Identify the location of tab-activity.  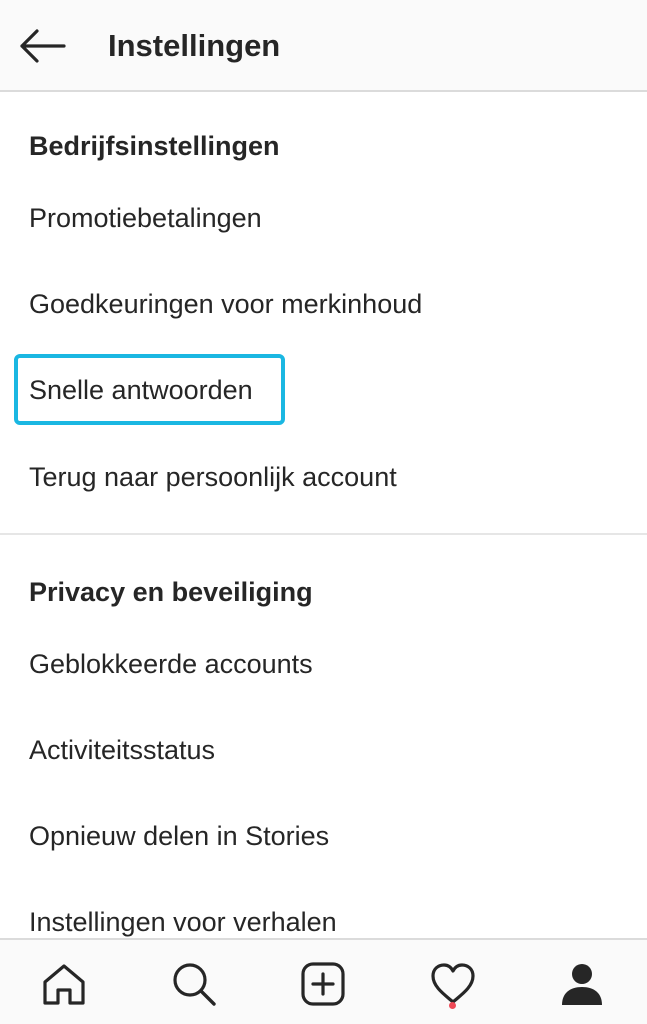
(453, 984).